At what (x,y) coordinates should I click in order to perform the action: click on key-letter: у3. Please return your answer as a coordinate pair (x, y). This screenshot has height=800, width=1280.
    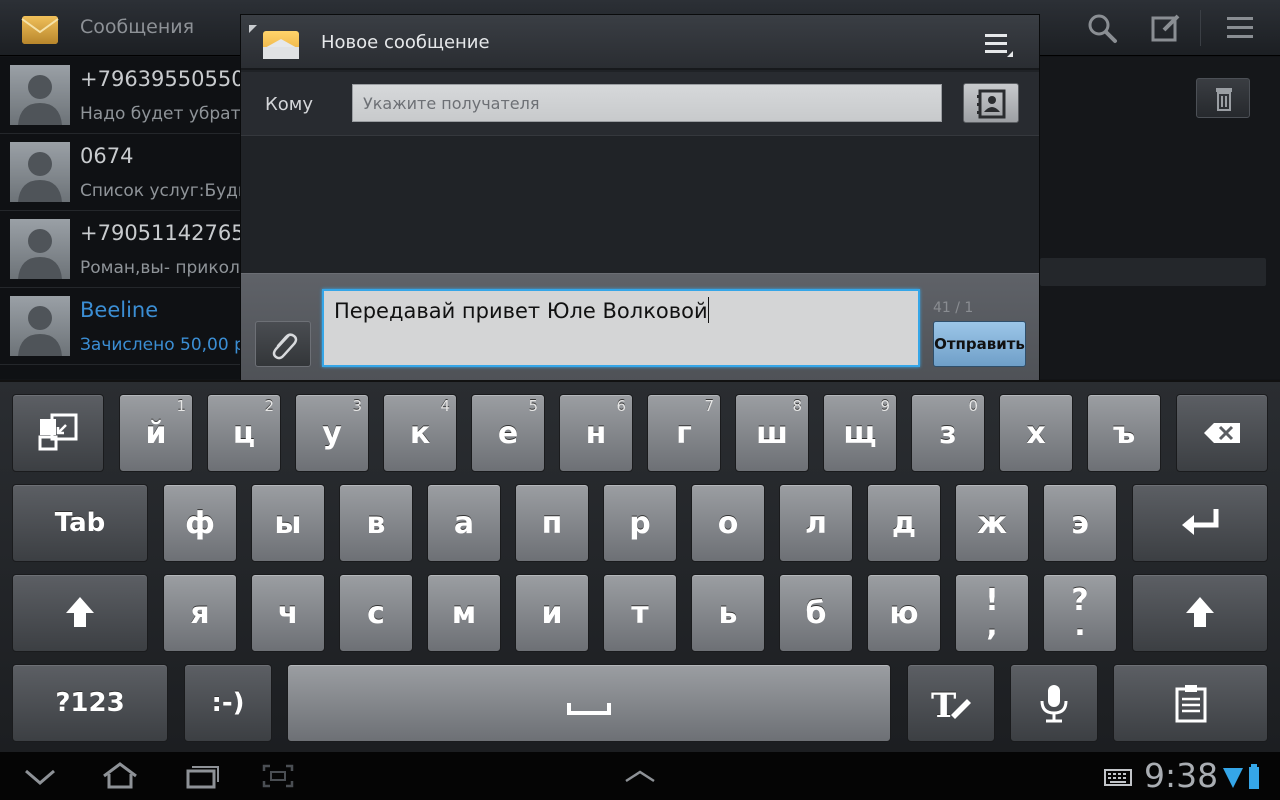
    Looking at the image, I should click on (332, 433).